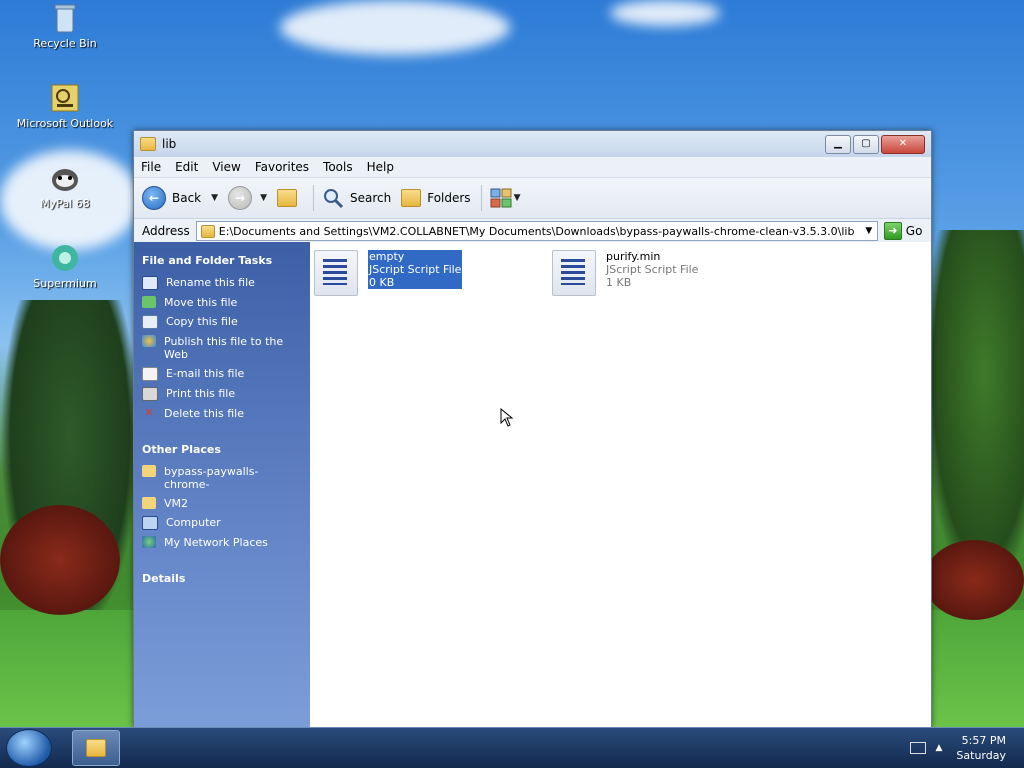 The image size is (1024, 768). What do you see at coordinates (838, 144) in the screenshot?
I see `minimize-button: ▁` at bounding box center [838, 144].